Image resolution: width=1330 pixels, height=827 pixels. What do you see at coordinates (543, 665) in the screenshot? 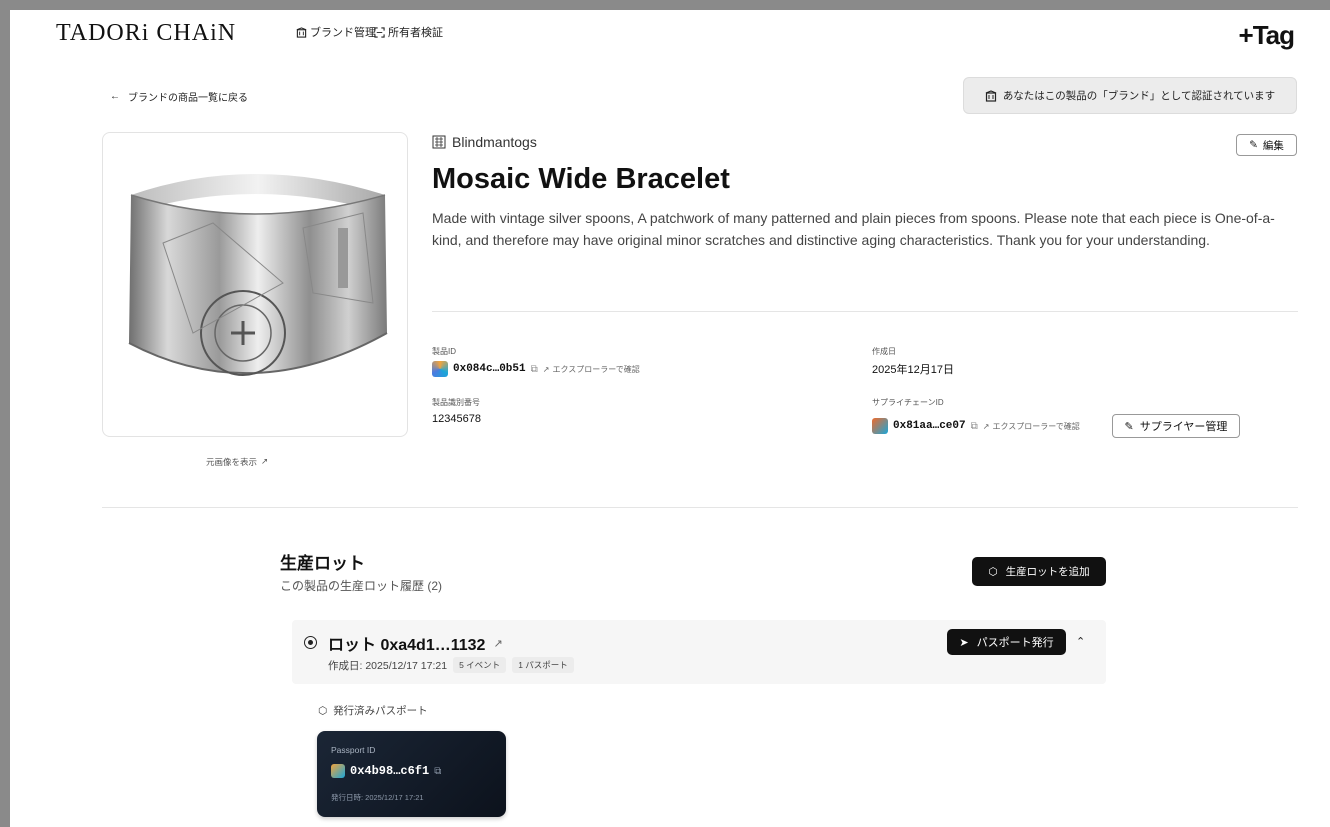
I see `passports-badge: 1 パスポート` at bounding box center [543, 665].